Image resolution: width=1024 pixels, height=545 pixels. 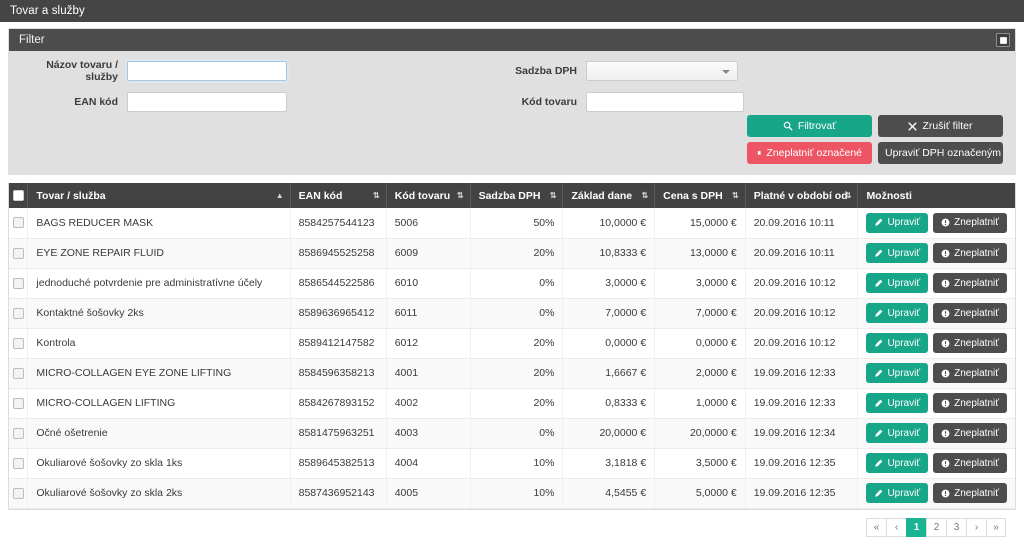 I want to click on column-header-vat-rate: Sadzba DPH ⇅, so click(x=517, y=195).